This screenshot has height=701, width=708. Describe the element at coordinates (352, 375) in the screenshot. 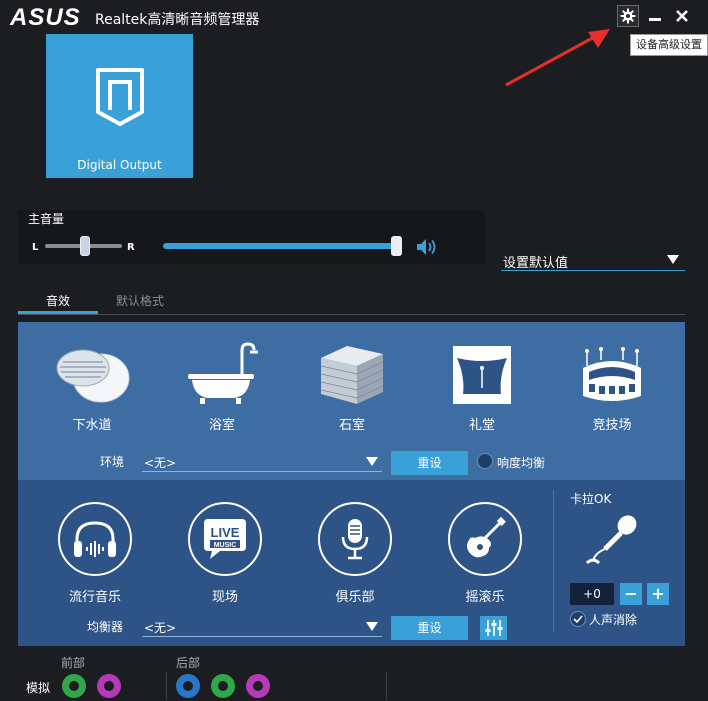

I see `stone-room-icon` at that location.